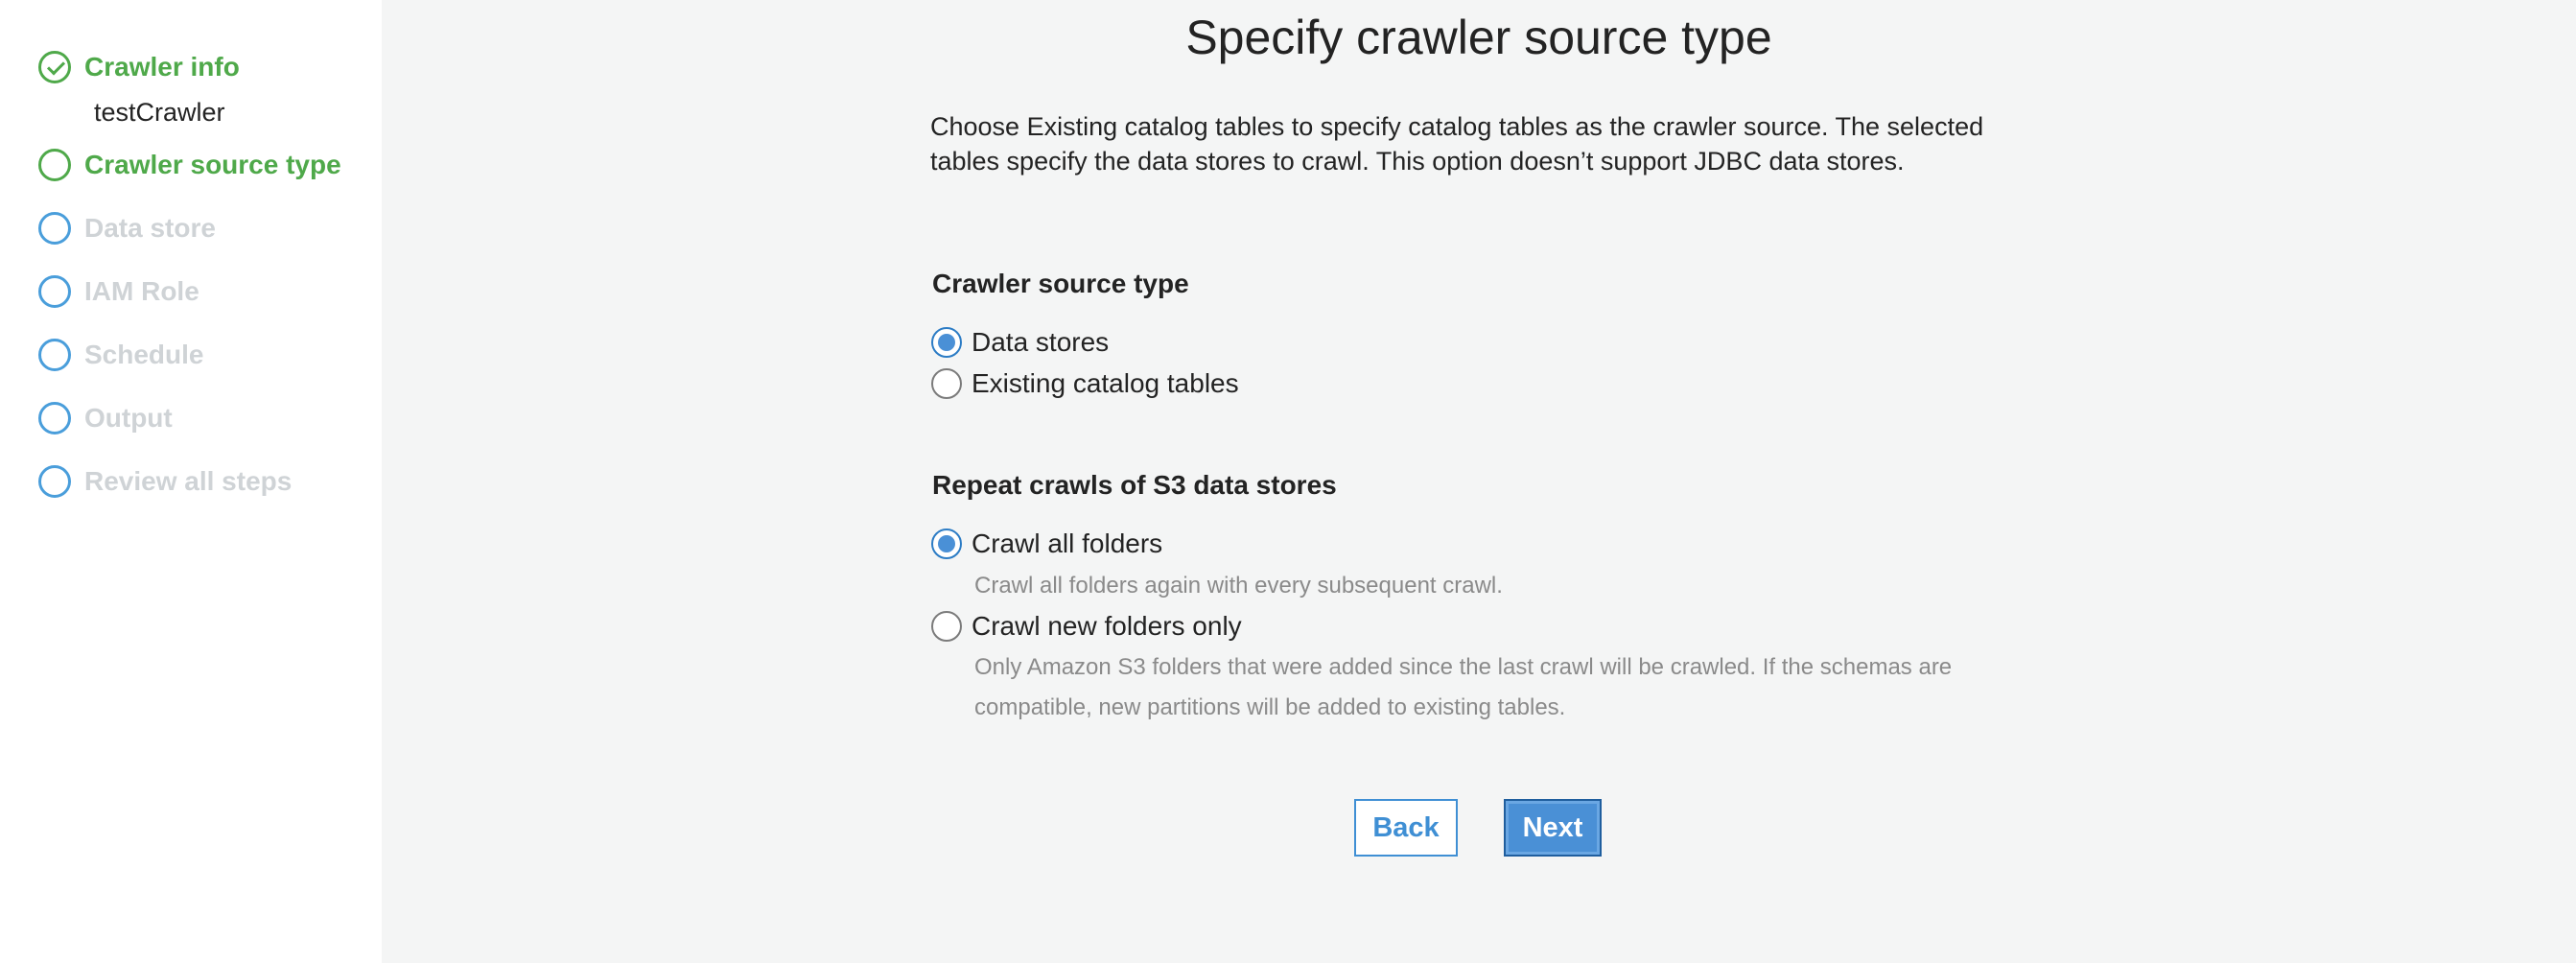 This screenshot has height=963, width=2576. I want to click on step-output: Output, so click(105, 418).